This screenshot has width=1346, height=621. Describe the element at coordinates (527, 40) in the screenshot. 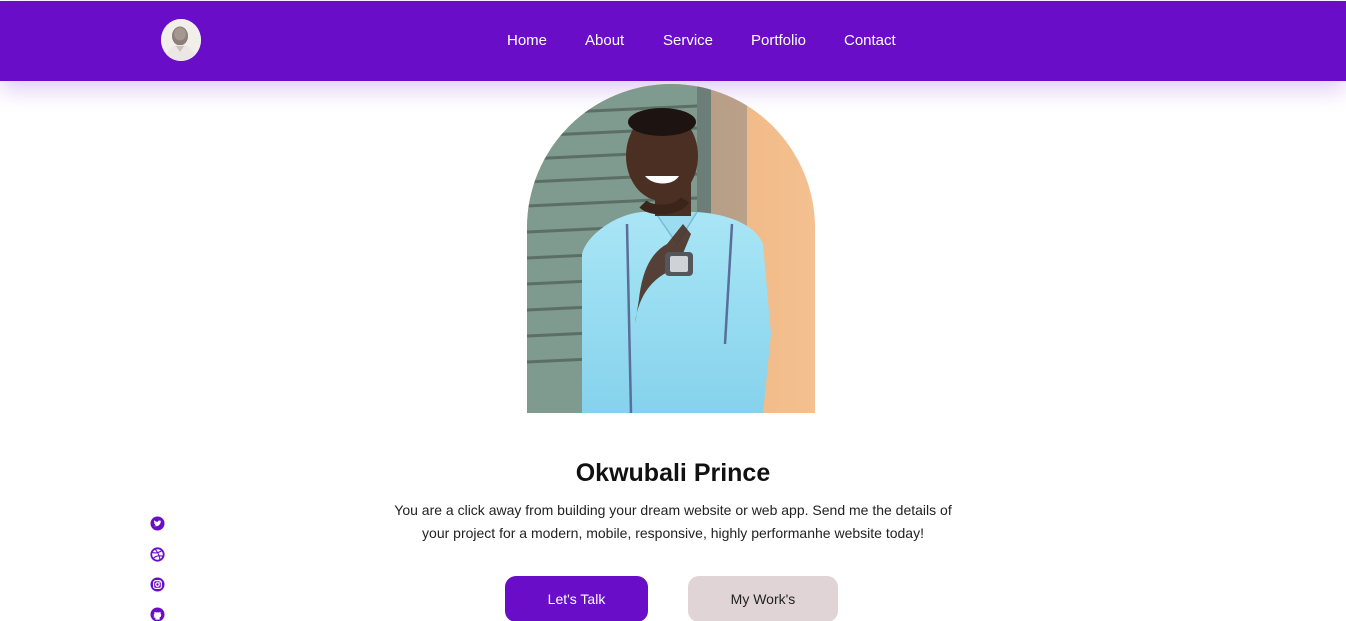

I see `nav-home-link: Home` at that location.